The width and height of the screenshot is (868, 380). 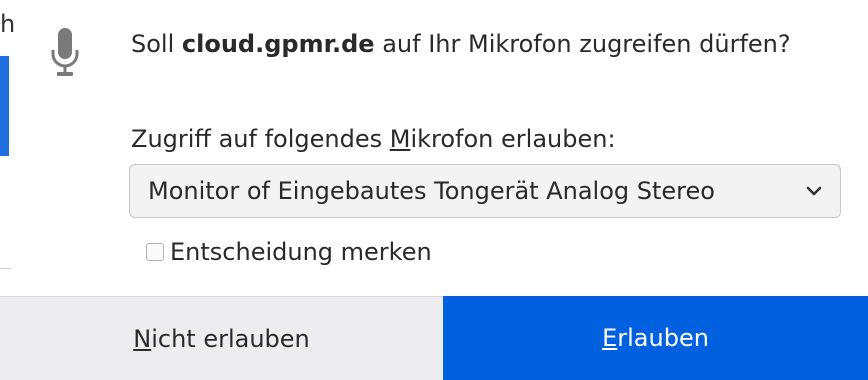 What do you see at coordinates (301, 252) in the screenshot?
I see `remember-decision-label: Entscheidung merken` at bounding box center [301, 252].